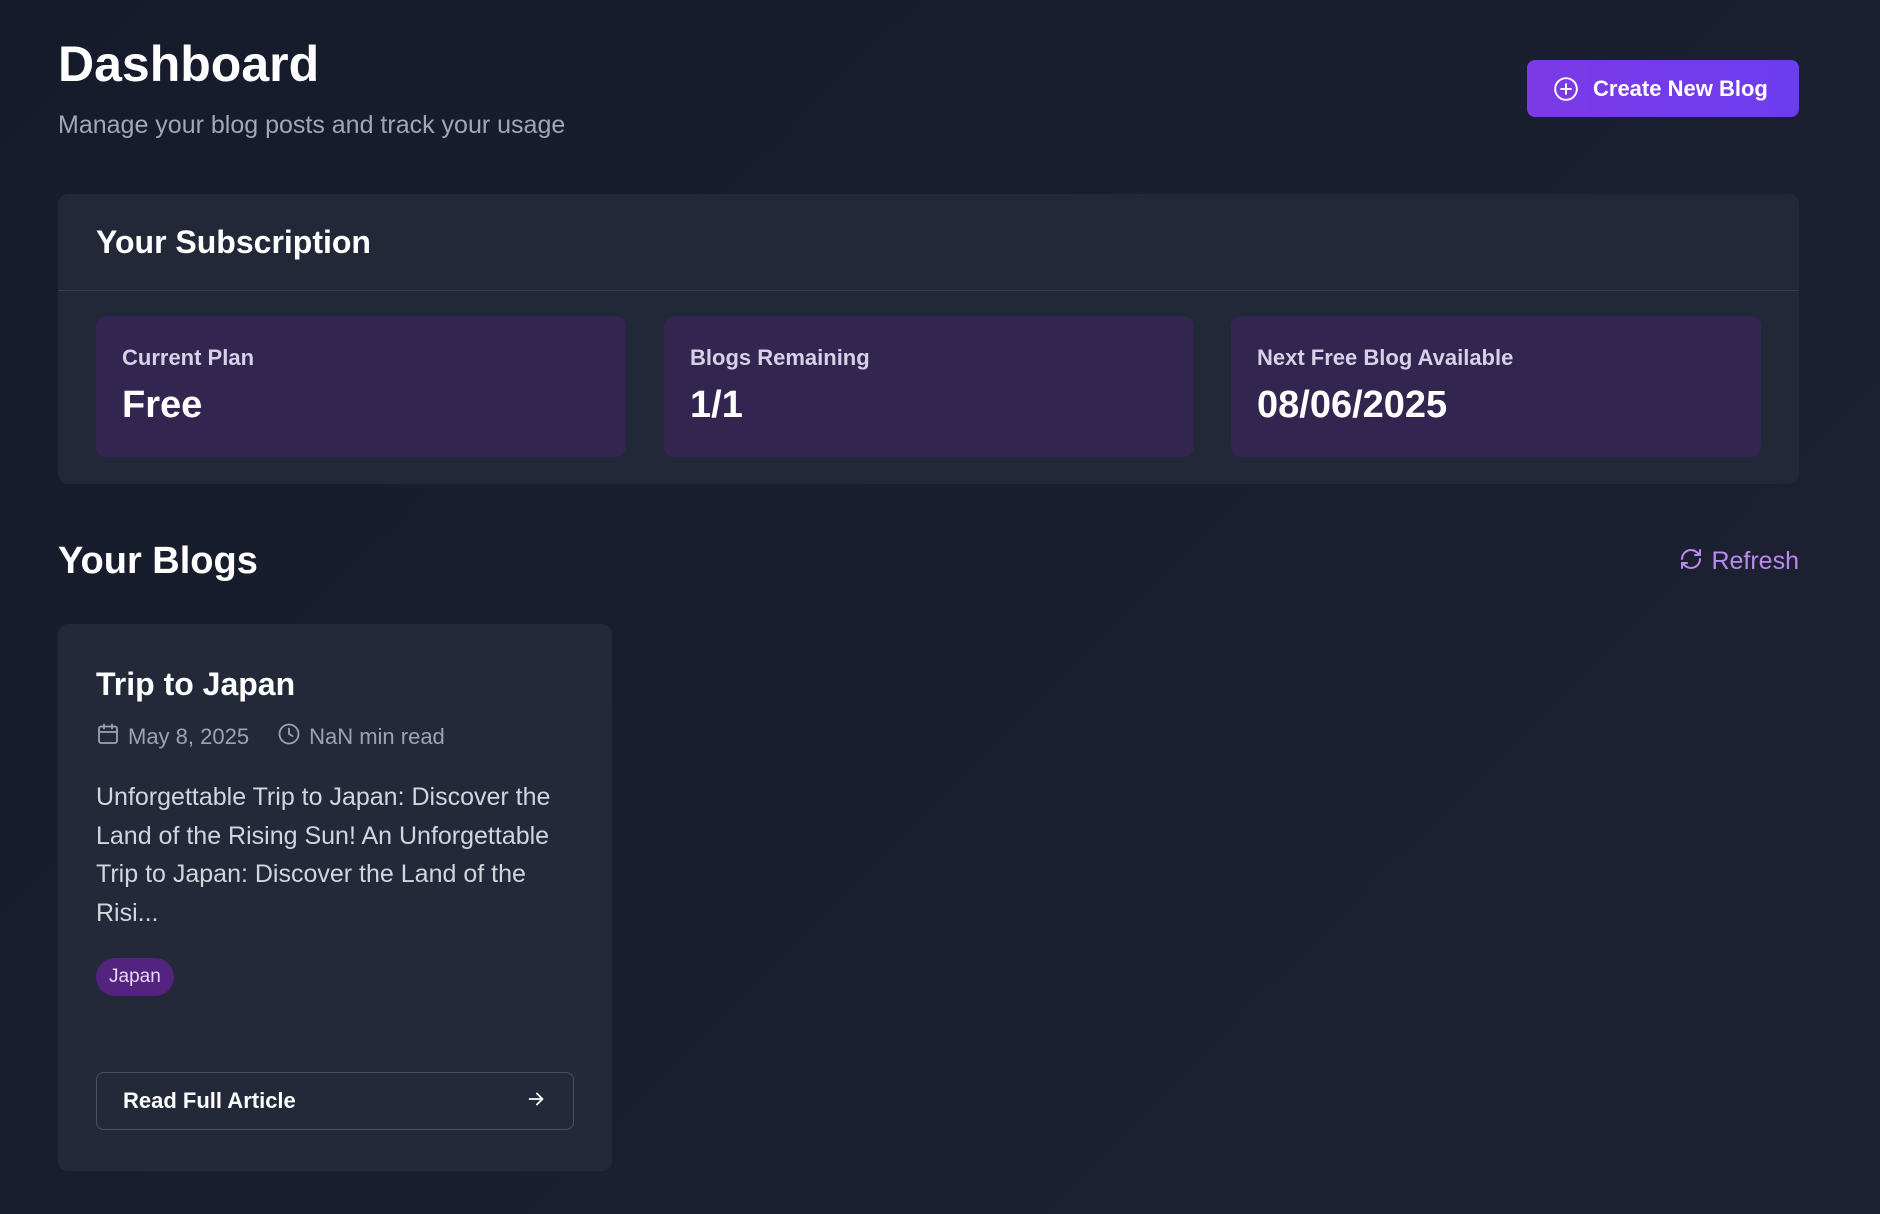 This screenshot has width=1880, height=1214. What do you see at coordinates (1680, 88) in the screenshot?
I see `create-new-blog-label: Create New Blog` at bounding box center [1680, 88].